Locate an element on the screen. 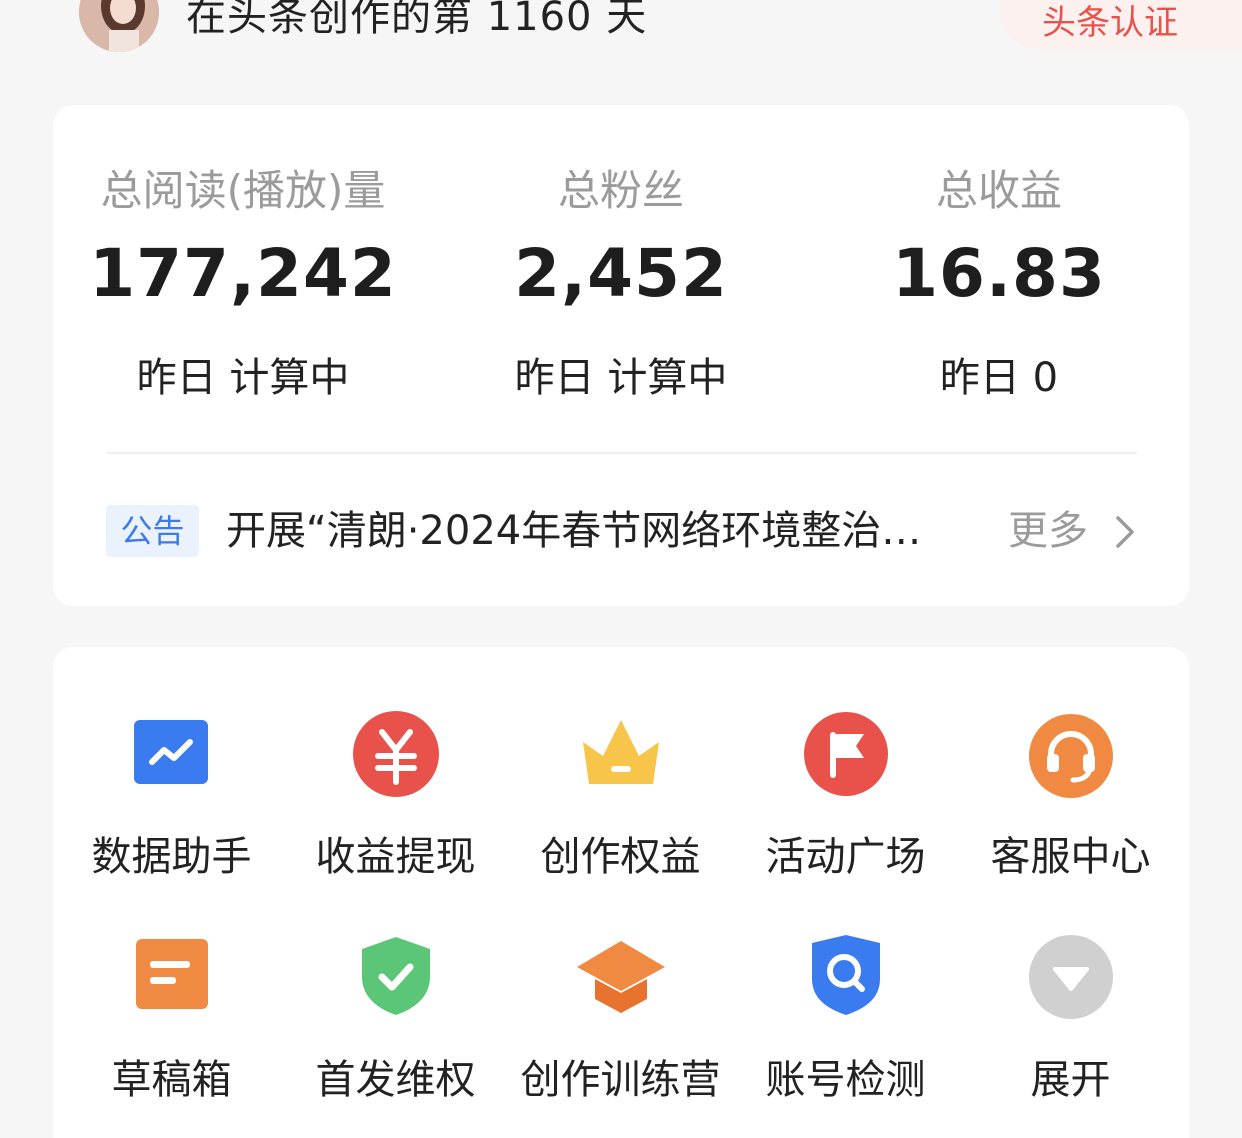  tool-account-check: 账号检测 is located at coordinates (845, 1024).